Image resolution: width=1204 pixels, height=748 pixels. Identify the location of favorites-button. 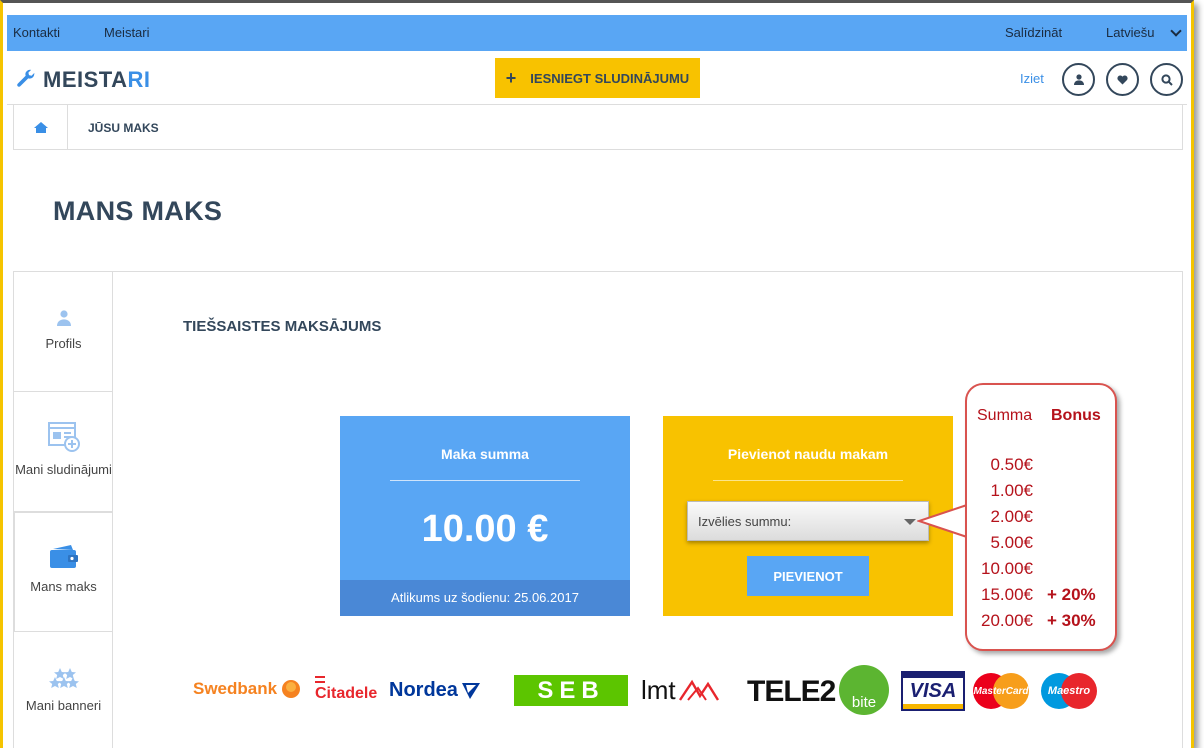
(1122, 79).